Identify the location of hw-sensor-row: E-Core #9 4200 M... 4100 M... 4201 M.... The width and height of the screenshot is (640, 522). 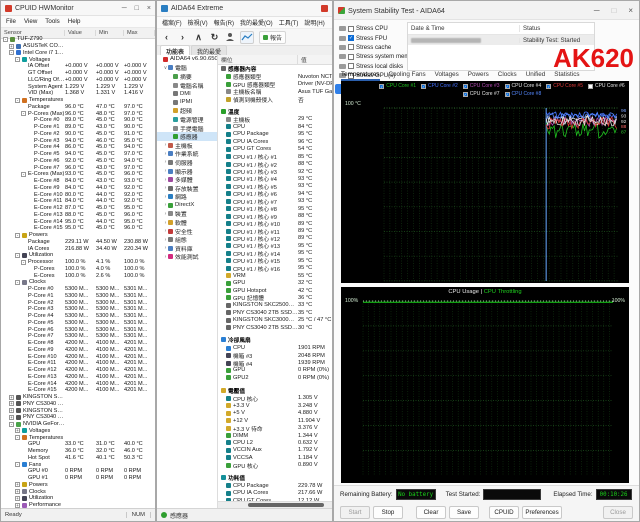
(78, 350).